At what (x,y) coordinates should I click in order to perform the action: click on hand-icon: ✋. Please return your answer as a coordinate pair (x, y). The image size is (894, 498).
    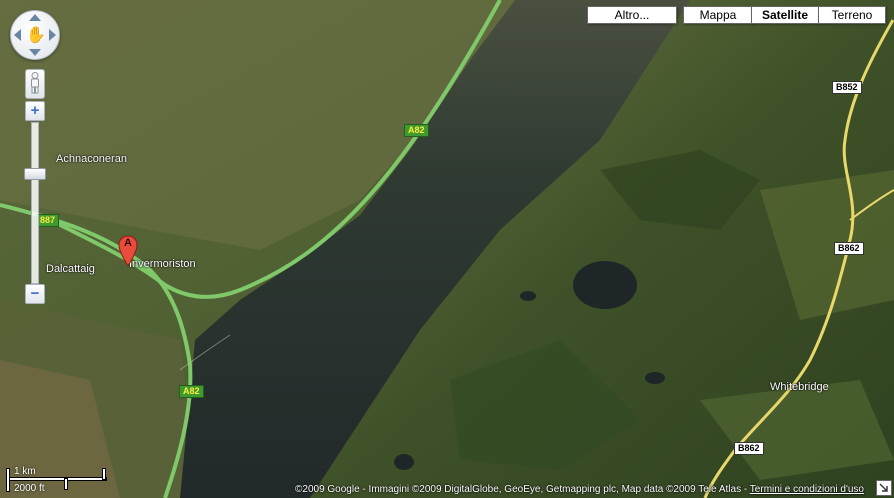
    Looking at the image, I should click on (36, 35).